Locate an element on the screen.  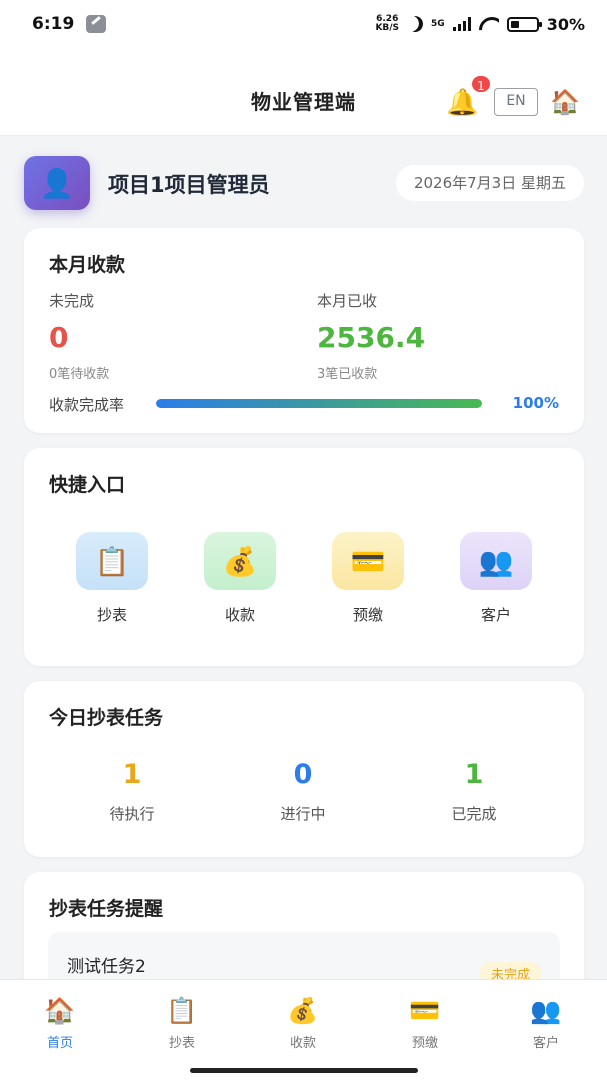
stat-label: 待执行 is located at coordinates (132, 814).